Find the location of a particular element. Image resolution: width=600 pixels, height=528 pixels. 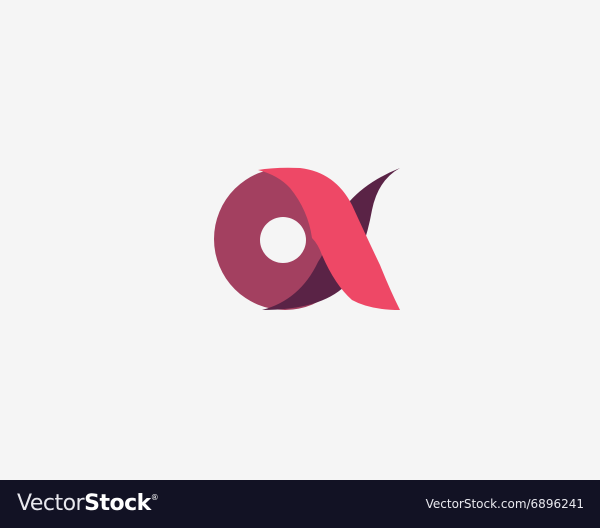

brand-light: Vector is located at coordinates (51, 503).